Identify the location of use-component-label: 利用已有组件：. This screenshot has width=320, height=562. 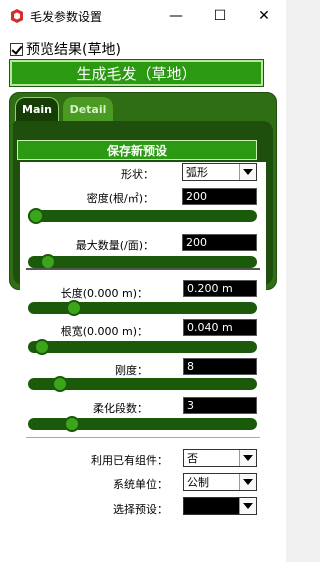
(129, 460).